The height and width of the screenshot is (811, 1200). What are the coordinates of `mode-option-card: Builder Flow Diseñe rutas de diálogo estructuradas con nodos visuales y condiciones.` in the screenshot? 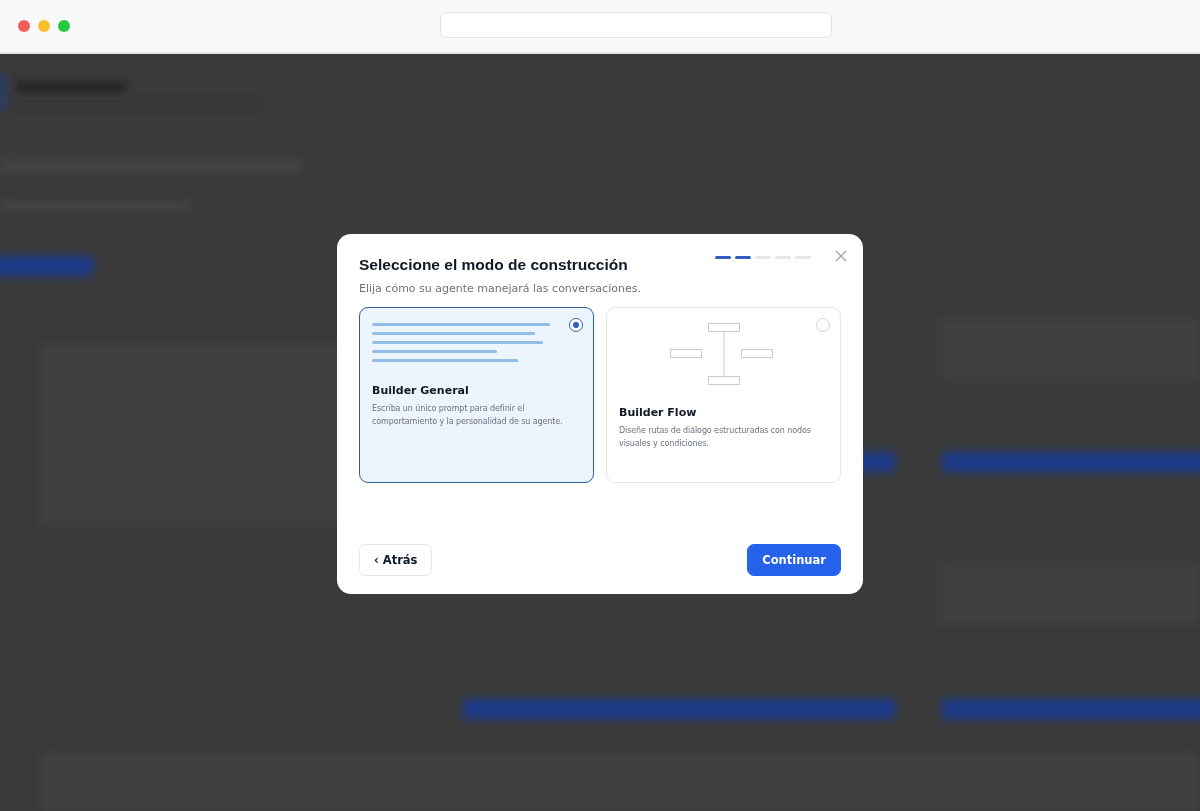 It's located at (723, 394).